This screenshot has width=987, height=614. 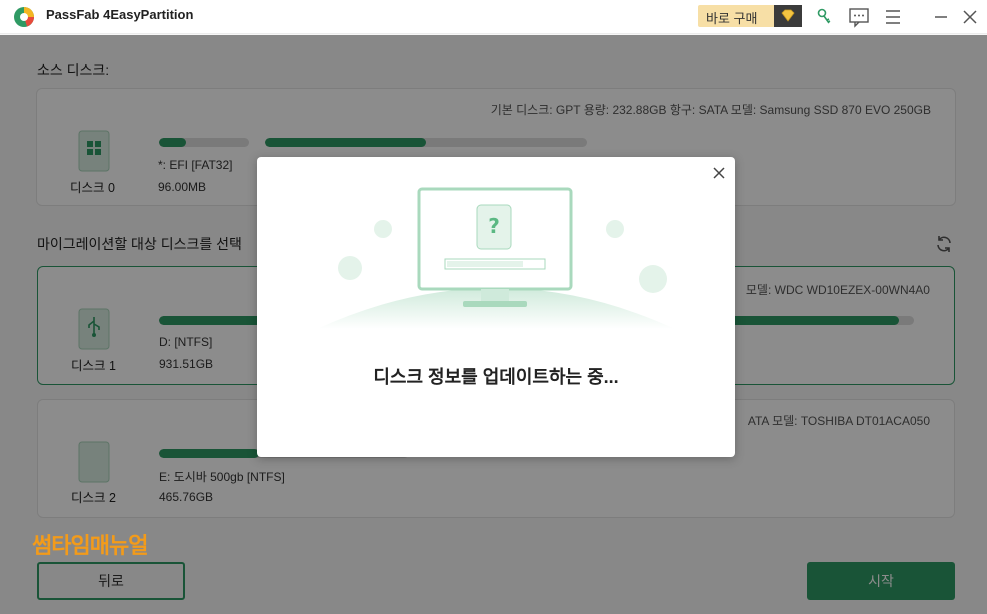 What do you see at coordinates (493, 17) in the screenshot?
I see `title-bar: PassFab 4EasyPartition 바로 구매` at bounding box center [493, 17].